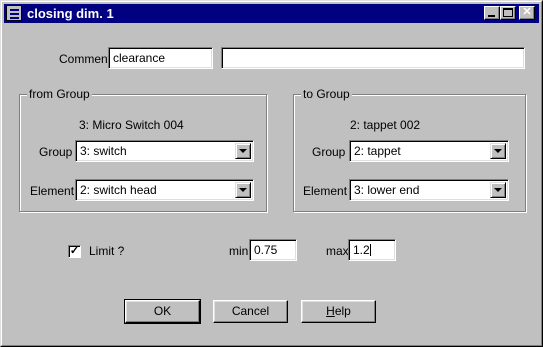 Image resolution: width=543 pixels, height=347 pixels. What do you see at coordinates (239, 251) in the screenshot?
I see `min-label: min` at bounding box center [239, 251].